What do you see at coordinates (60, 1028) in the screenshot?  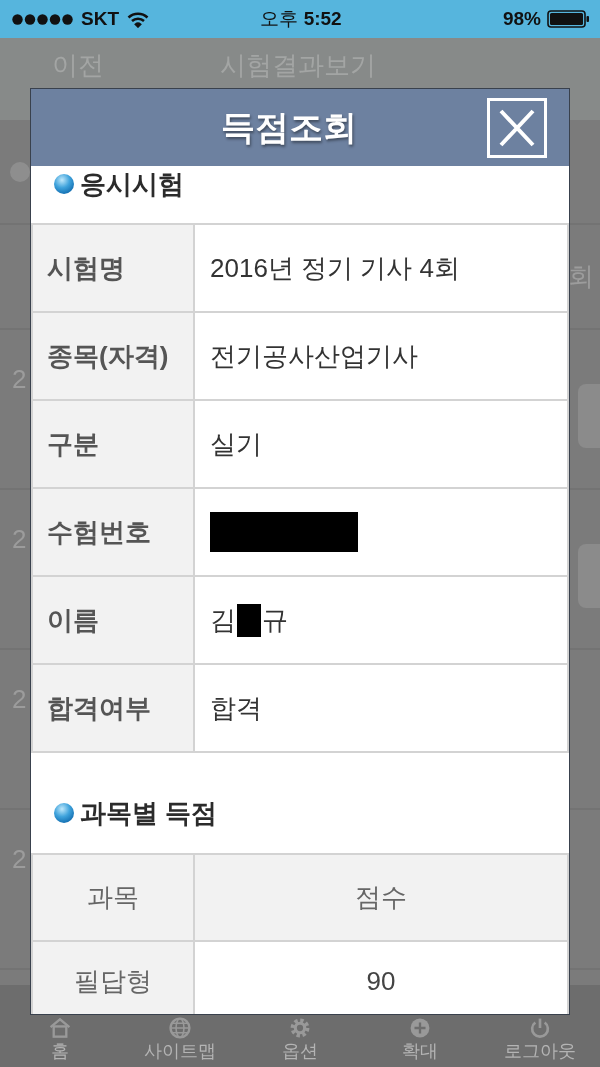 I see `house-icon` at bounding box center [60, 1028].